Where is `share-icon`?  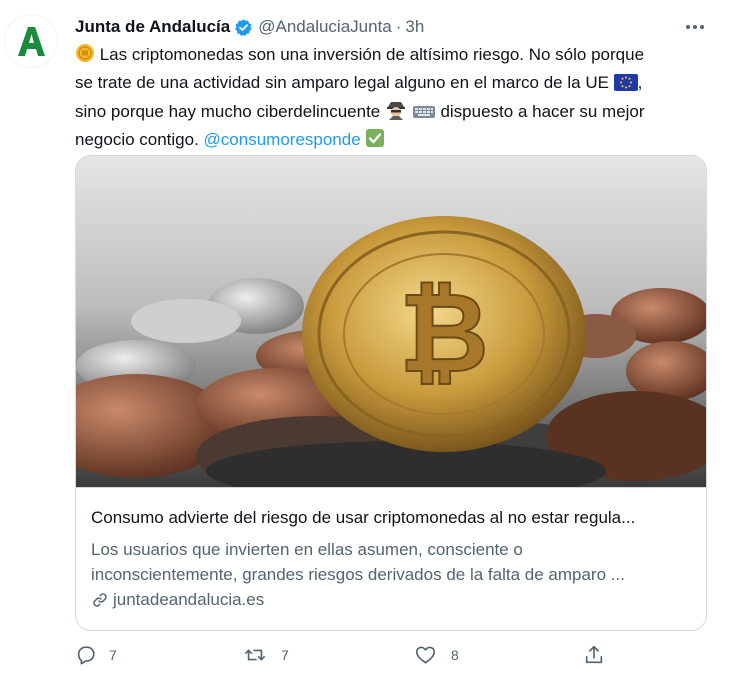
share-icon is located at coordinates (594, 654).